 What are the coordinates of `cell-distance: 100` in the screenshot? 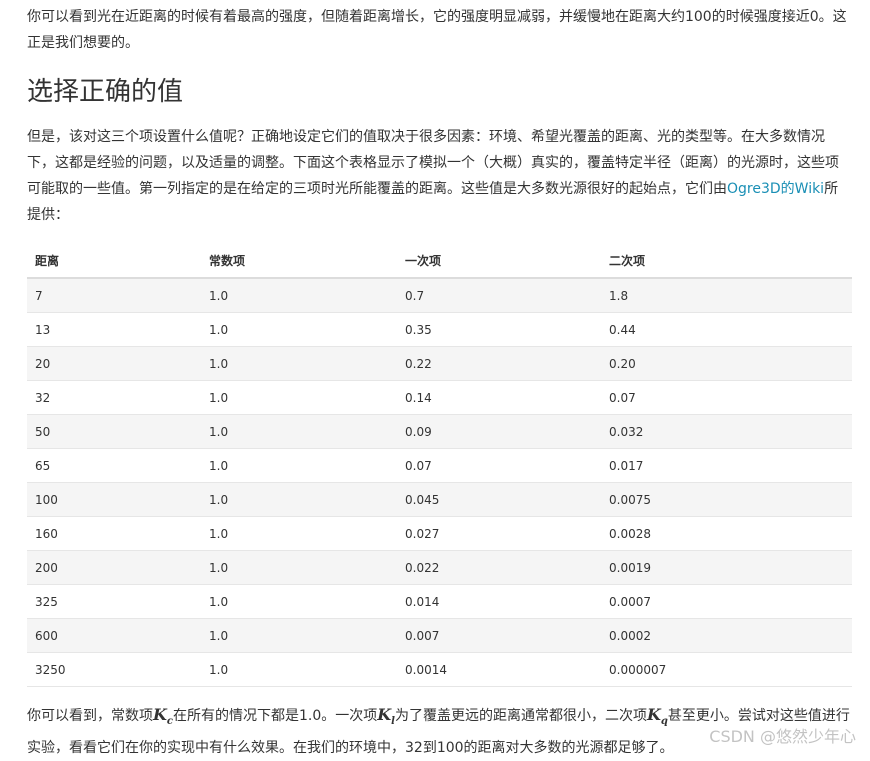 It's located at (114, 499).